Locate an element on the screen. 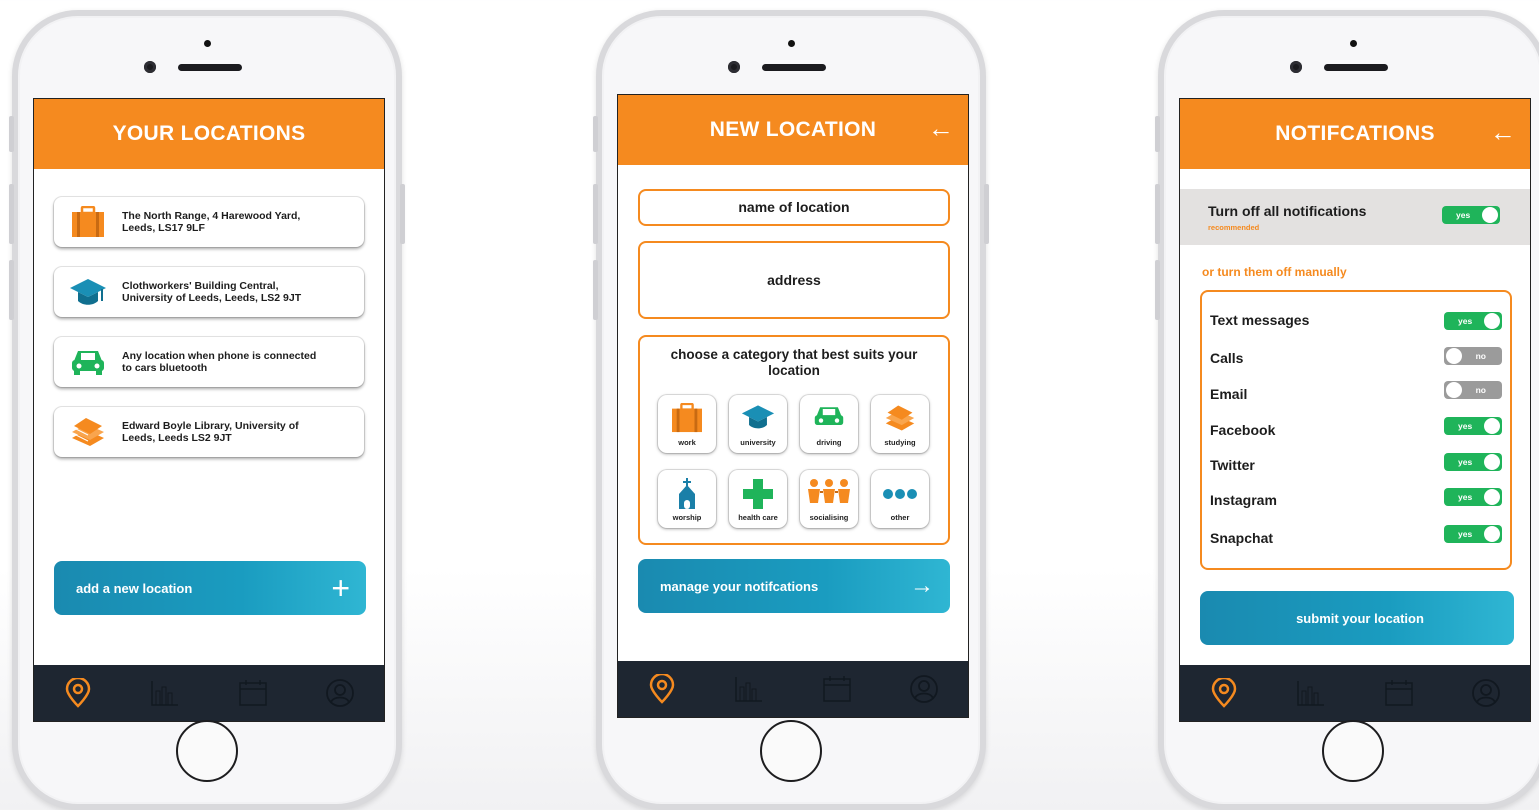 Image resolution: width=1539 pixels, height=810 pixels. add-location-button: add a new location + is located at coordinates (210, 588).